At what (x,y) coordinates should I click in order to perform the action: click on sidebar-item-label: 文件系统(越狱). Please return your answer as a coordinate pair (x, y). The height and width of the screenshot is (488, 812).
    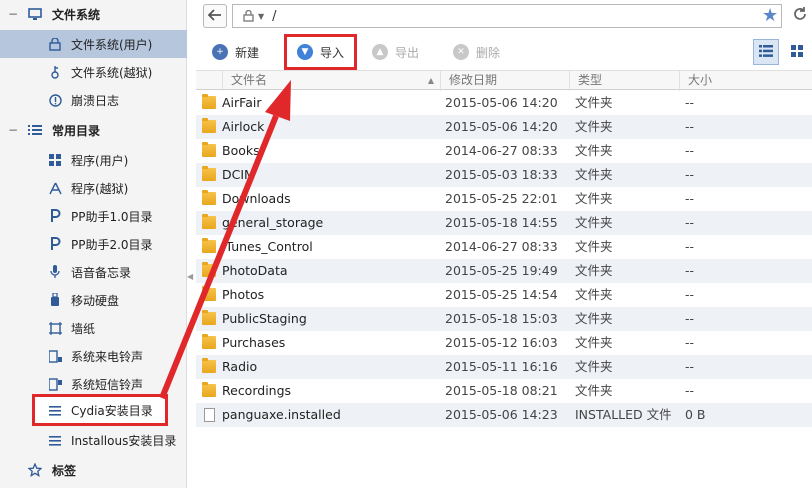
    Looking at the image, I should click on (112, 72).